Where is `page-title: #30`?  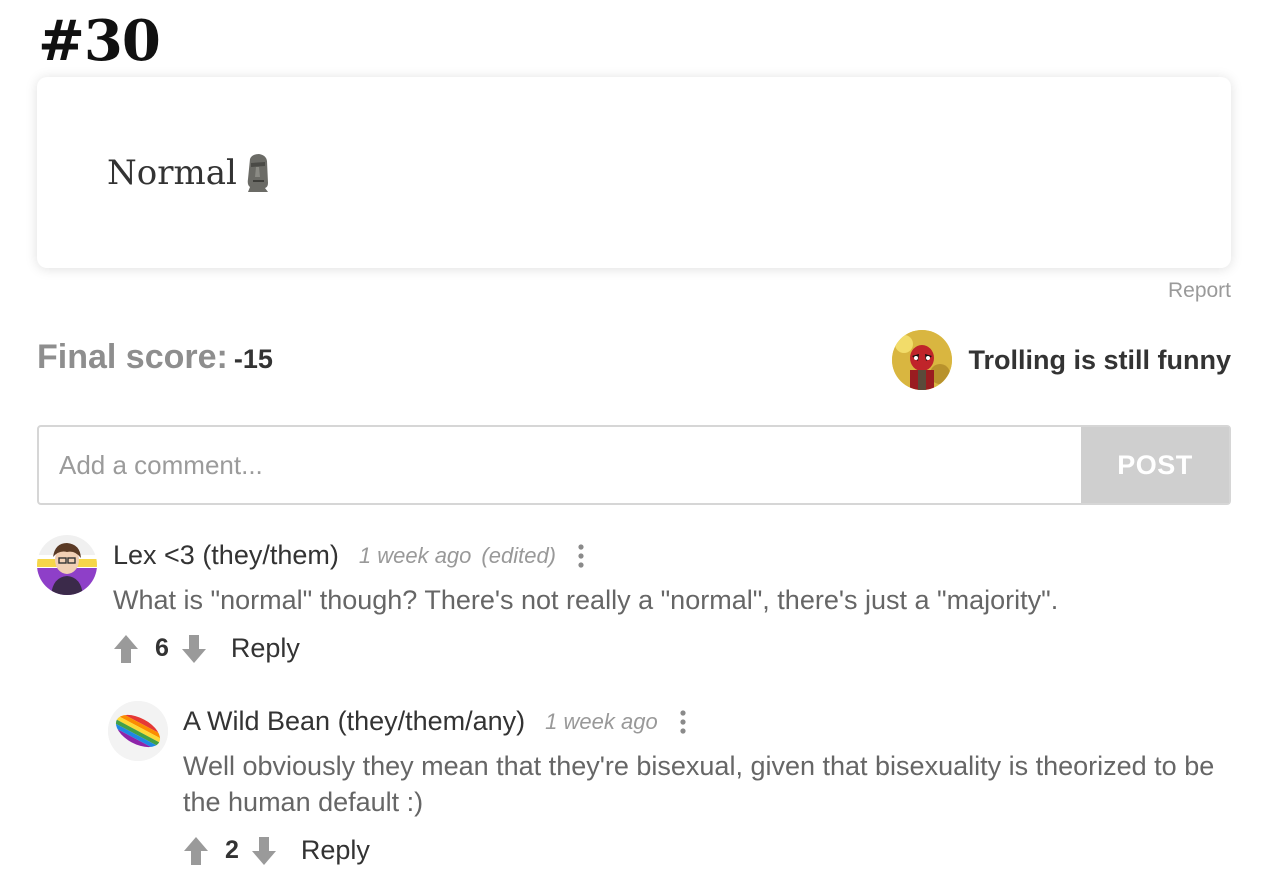
page-title: #30 is located at coordinates (99, 41).